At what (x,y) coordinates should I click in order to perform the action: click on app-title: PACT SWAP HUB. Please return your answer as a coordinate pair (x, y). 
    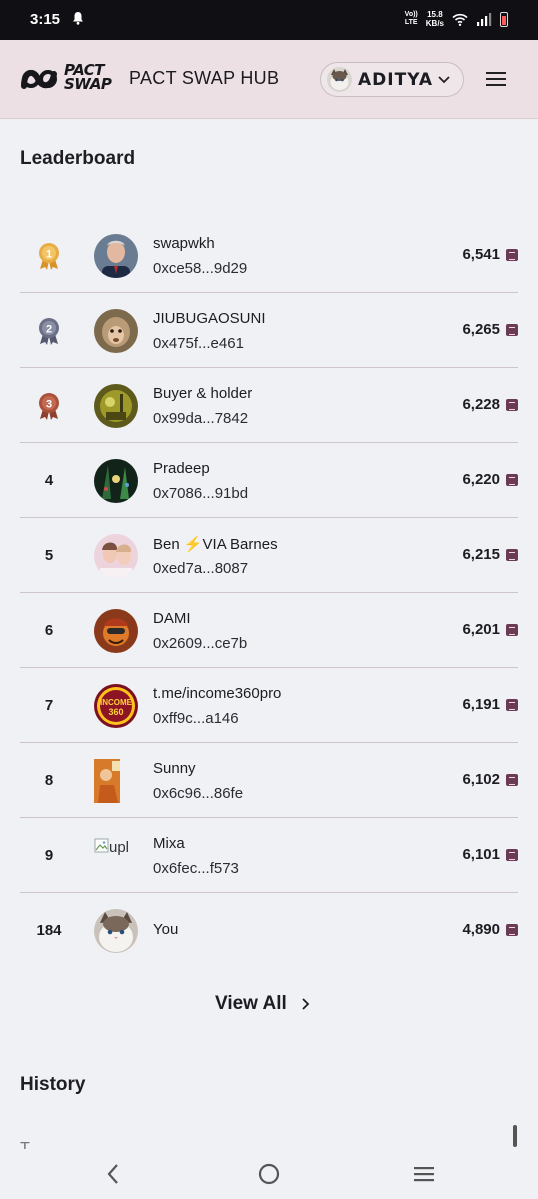
    Looking at the image, I should click on (204, 78).